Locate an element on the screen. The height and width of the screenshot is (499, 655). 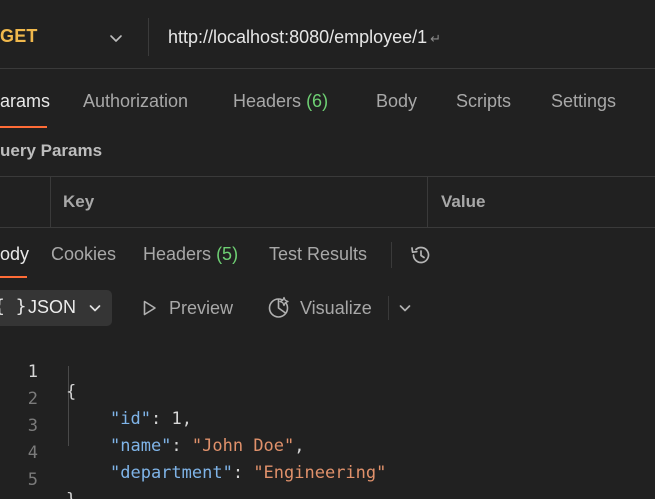
preview-button: Preview is located at coordinates (193, 309).